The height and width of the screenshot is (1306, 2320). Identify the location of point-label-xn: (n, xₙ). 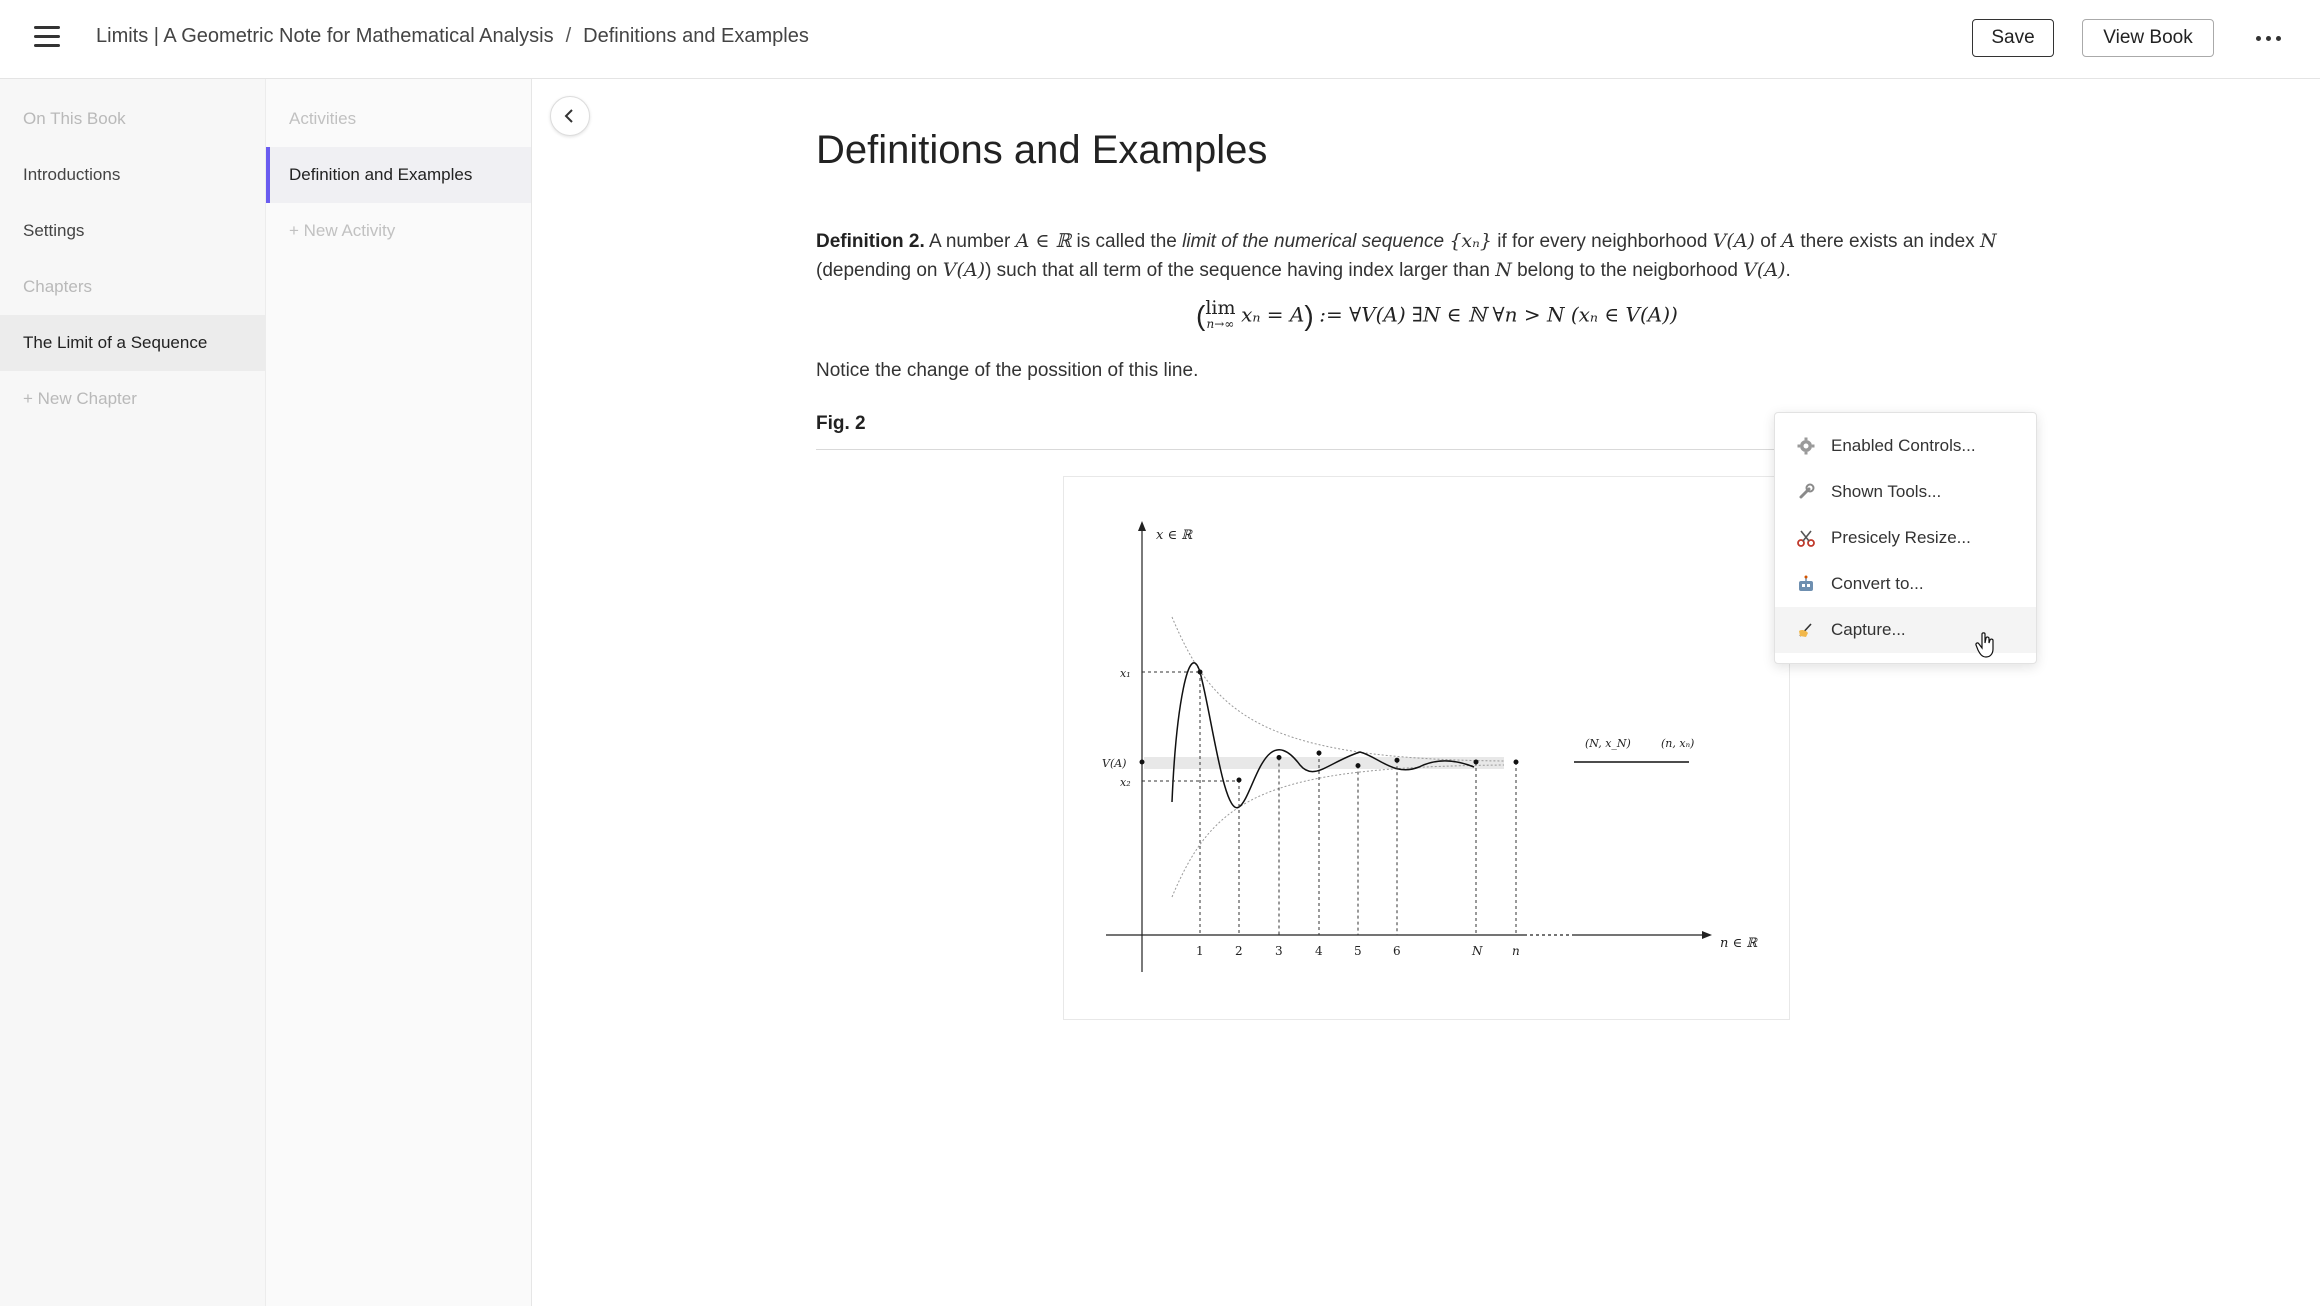
(1677, 743).